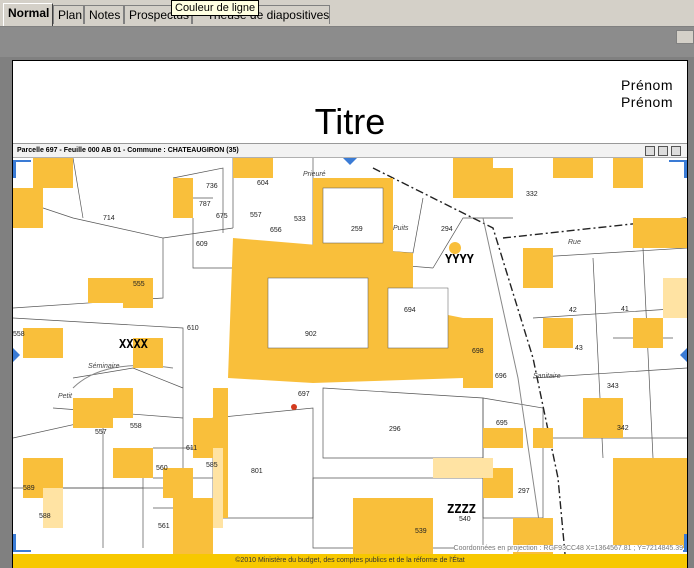 This screenshot has height=568, width=694. What do you see at coordinates (193, 328) in the screenshot?
I see `parcel-number: 610` at bounding box center [193, 328].